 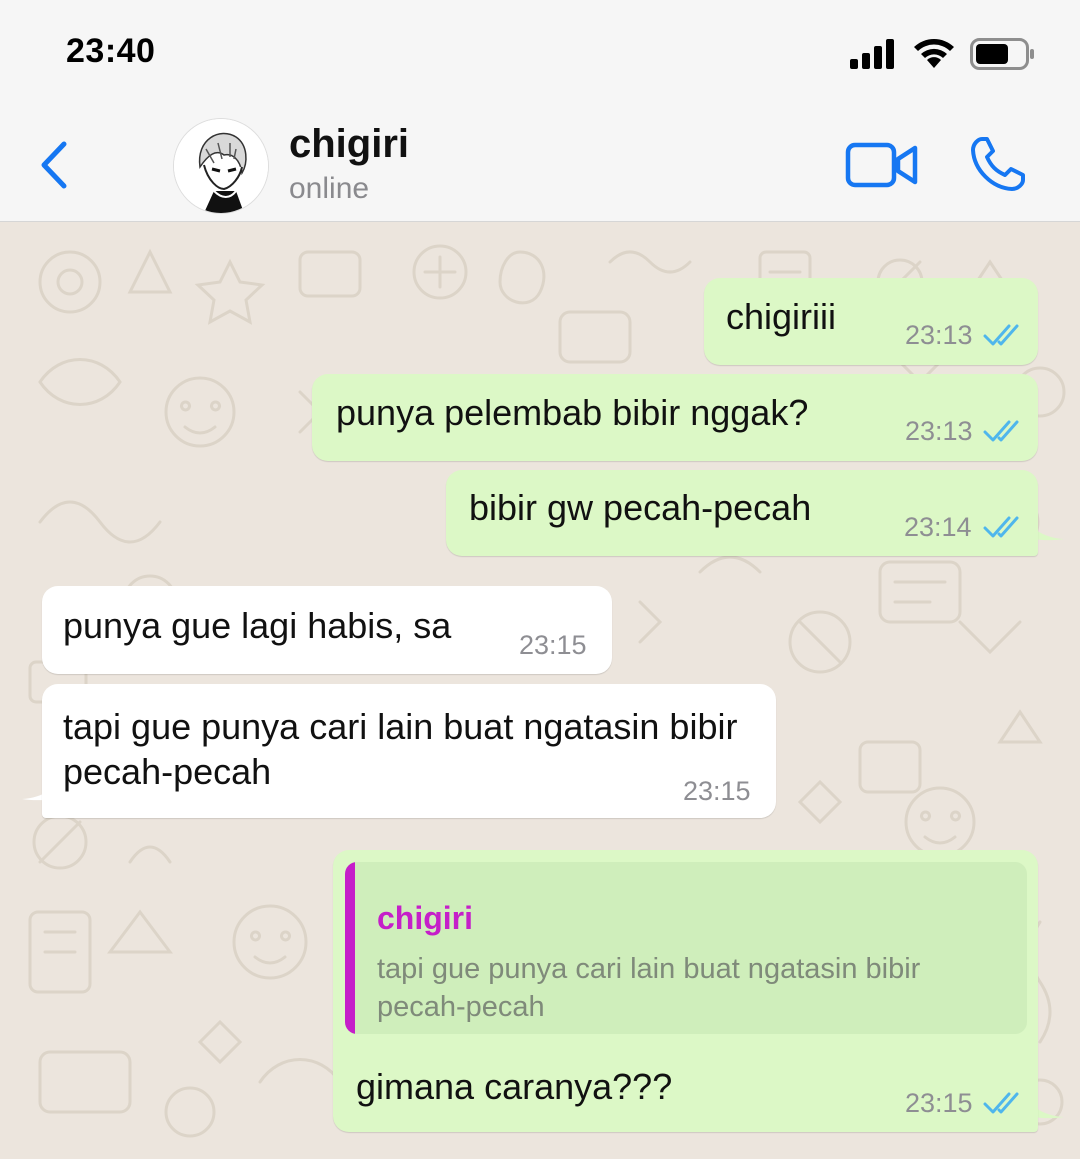 I want to click on message-bubble-outgoing: chigiriii 23:13, so click(x=871, y=321).